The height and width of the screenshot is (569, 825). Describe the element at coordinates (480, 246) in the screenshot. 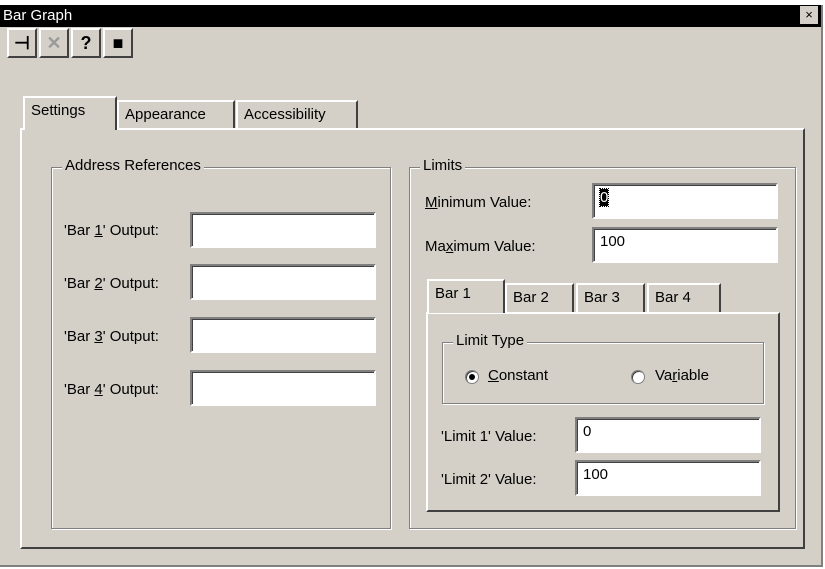

I see `maximum-value-label: Maximum Value:` at that location.